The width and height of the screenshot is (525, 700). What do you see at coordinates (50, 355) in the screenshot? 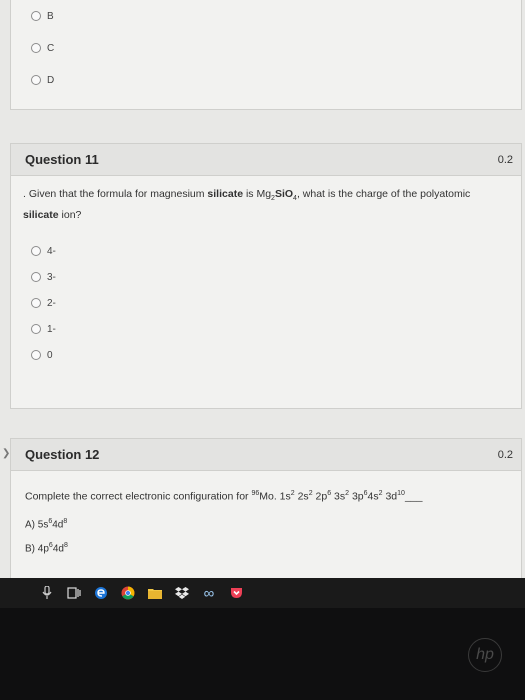
I see `option-label: 0` at bounding box center [50, 355].